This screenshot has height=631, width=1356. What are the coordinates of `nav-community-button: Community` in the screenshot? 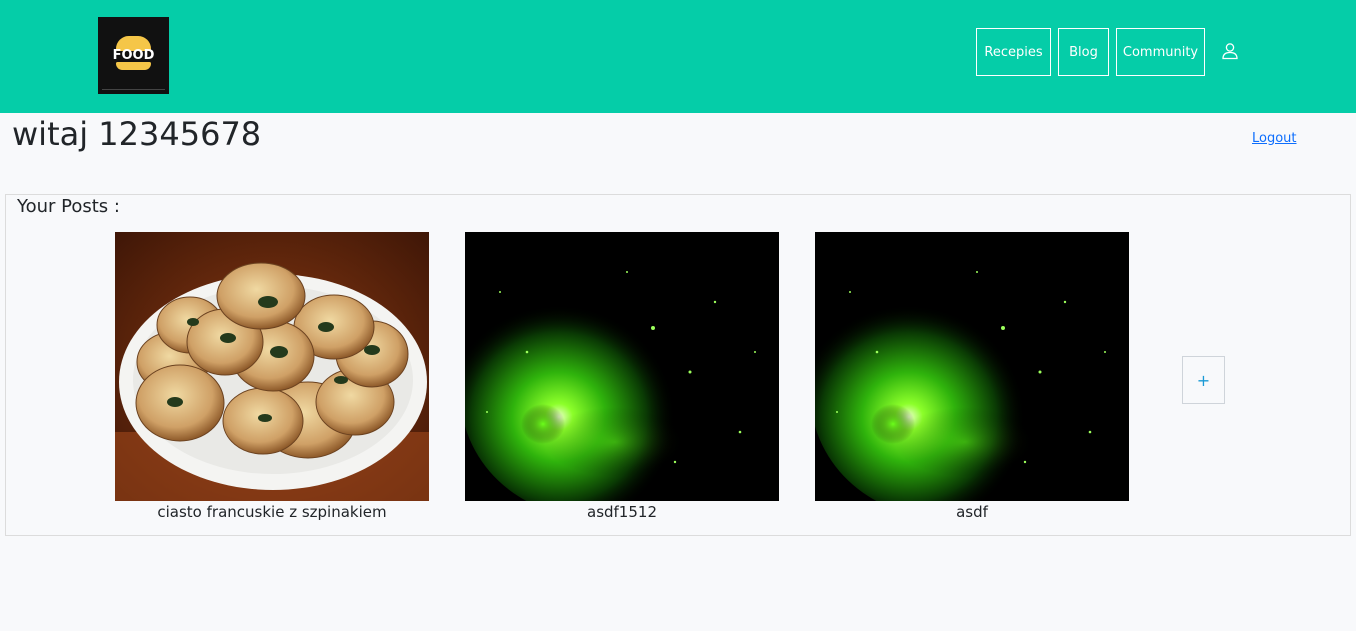 It's located at (1160, 52).